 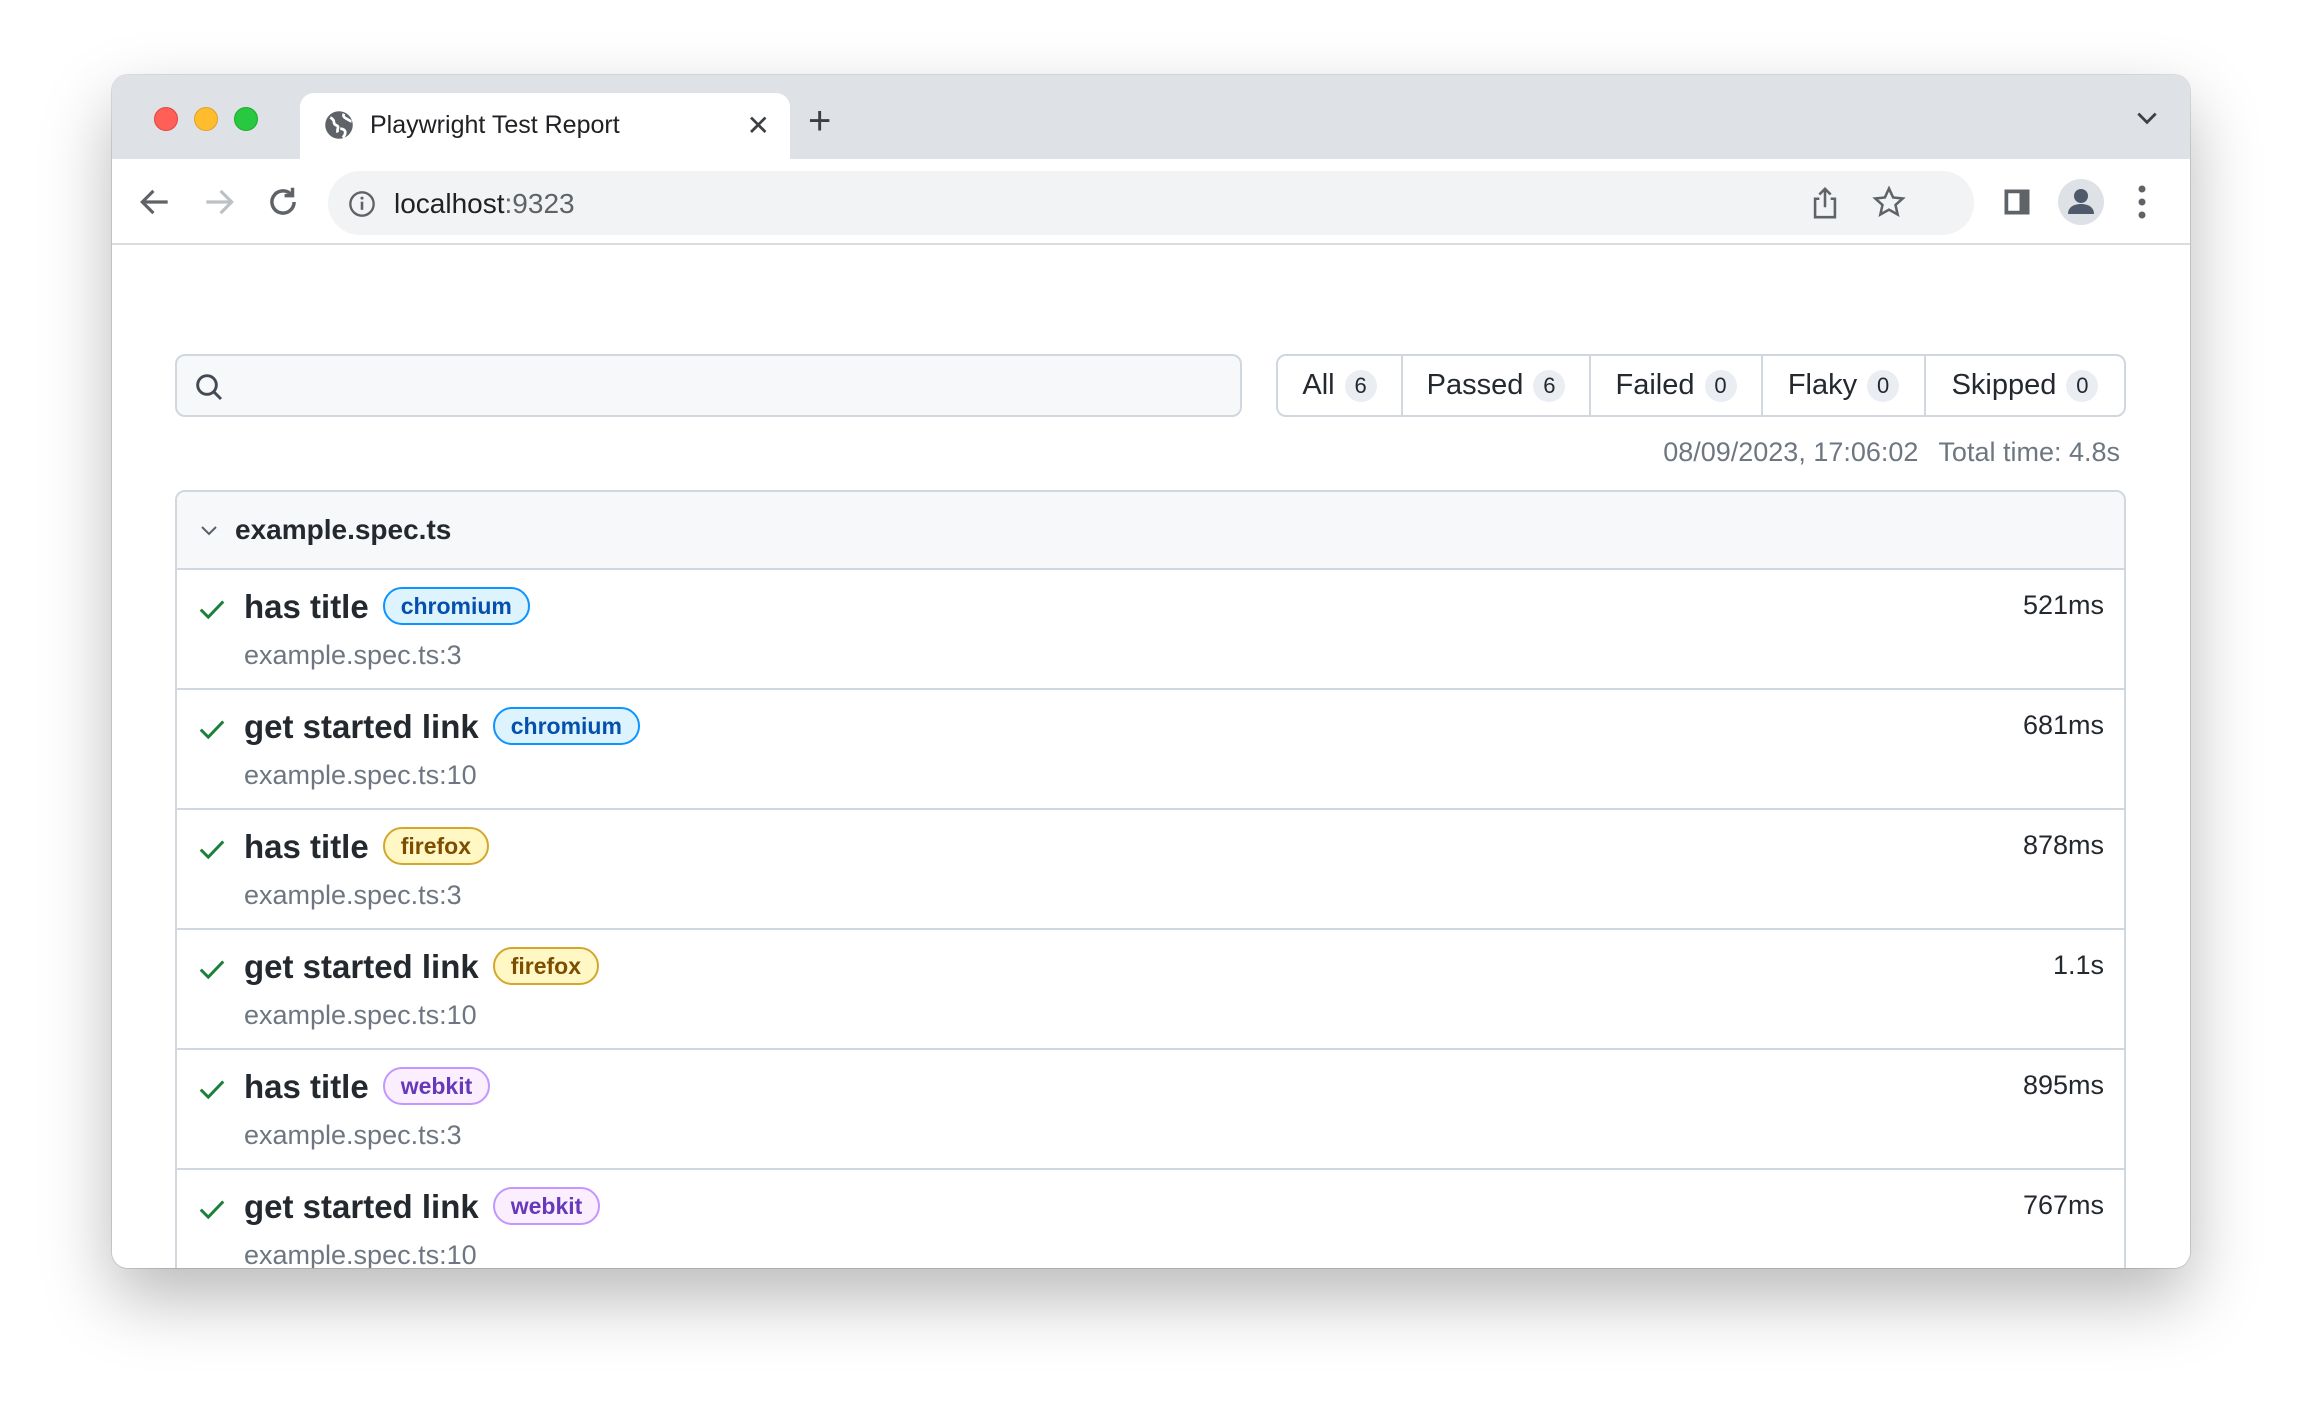 What do you see at coordinates (2063, 1085) in the screenshot?
I see `test-duration: 895ms` at bounding box center [2063, 1085].